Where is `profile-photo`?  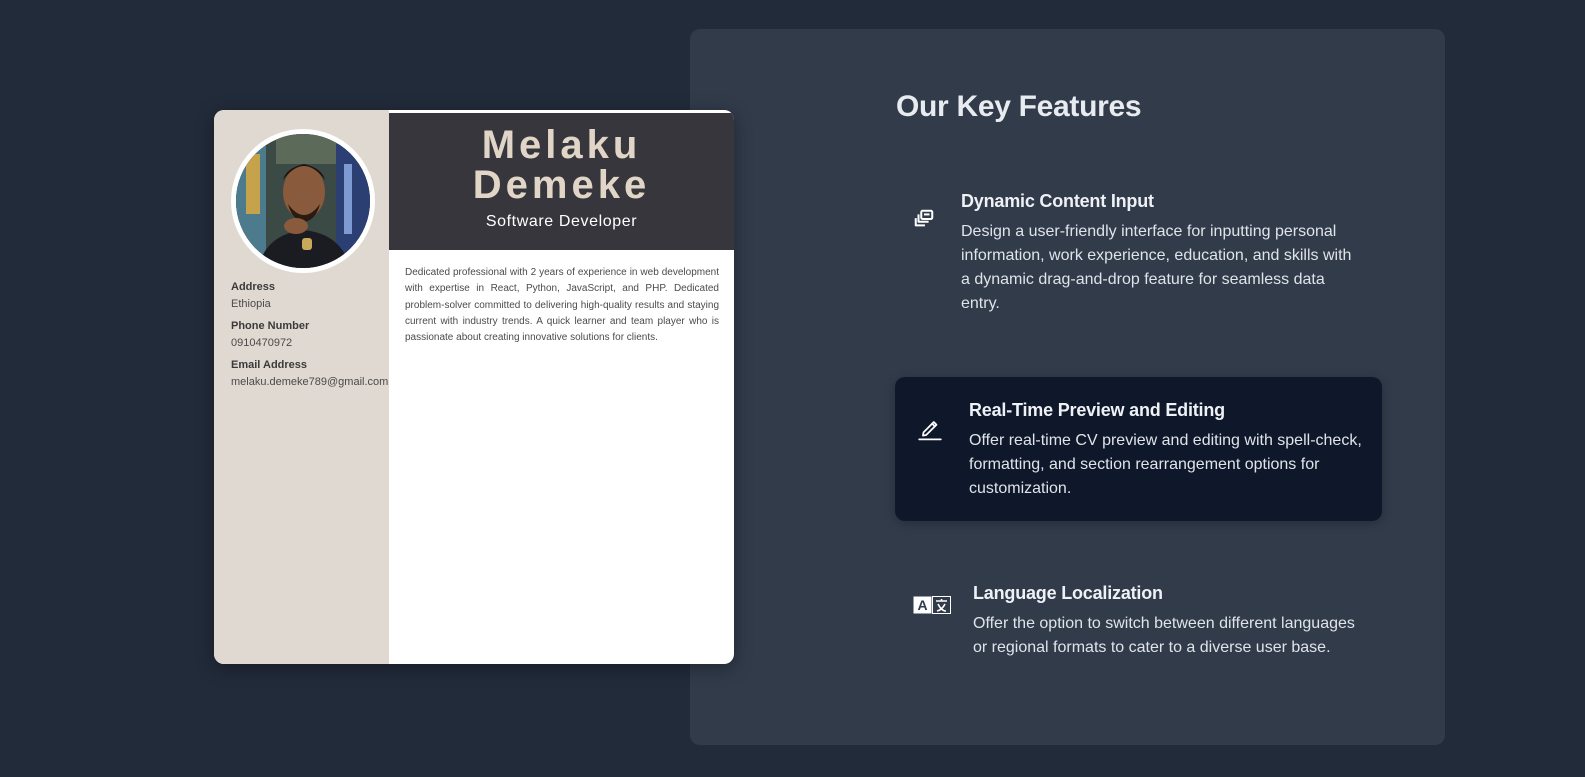
profile-photo is located at coordinates (303, 201).